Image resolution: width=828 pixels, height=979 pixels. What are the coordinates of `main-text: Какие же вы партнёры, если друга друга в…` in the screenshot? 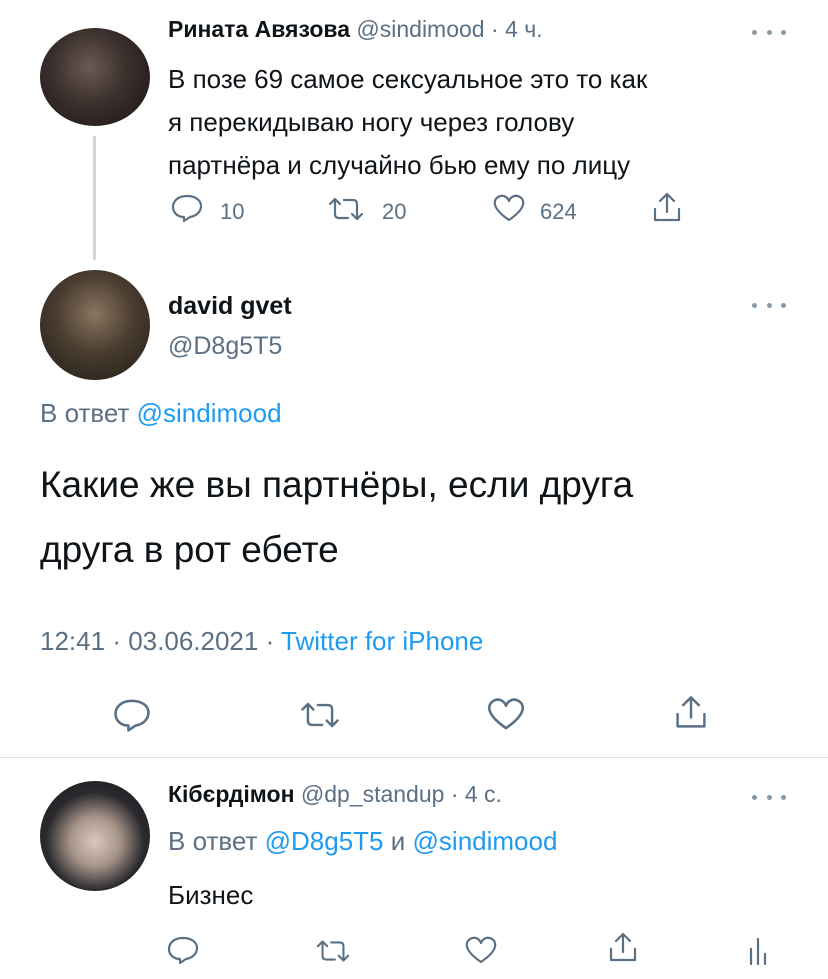 It's located at (336, 517).